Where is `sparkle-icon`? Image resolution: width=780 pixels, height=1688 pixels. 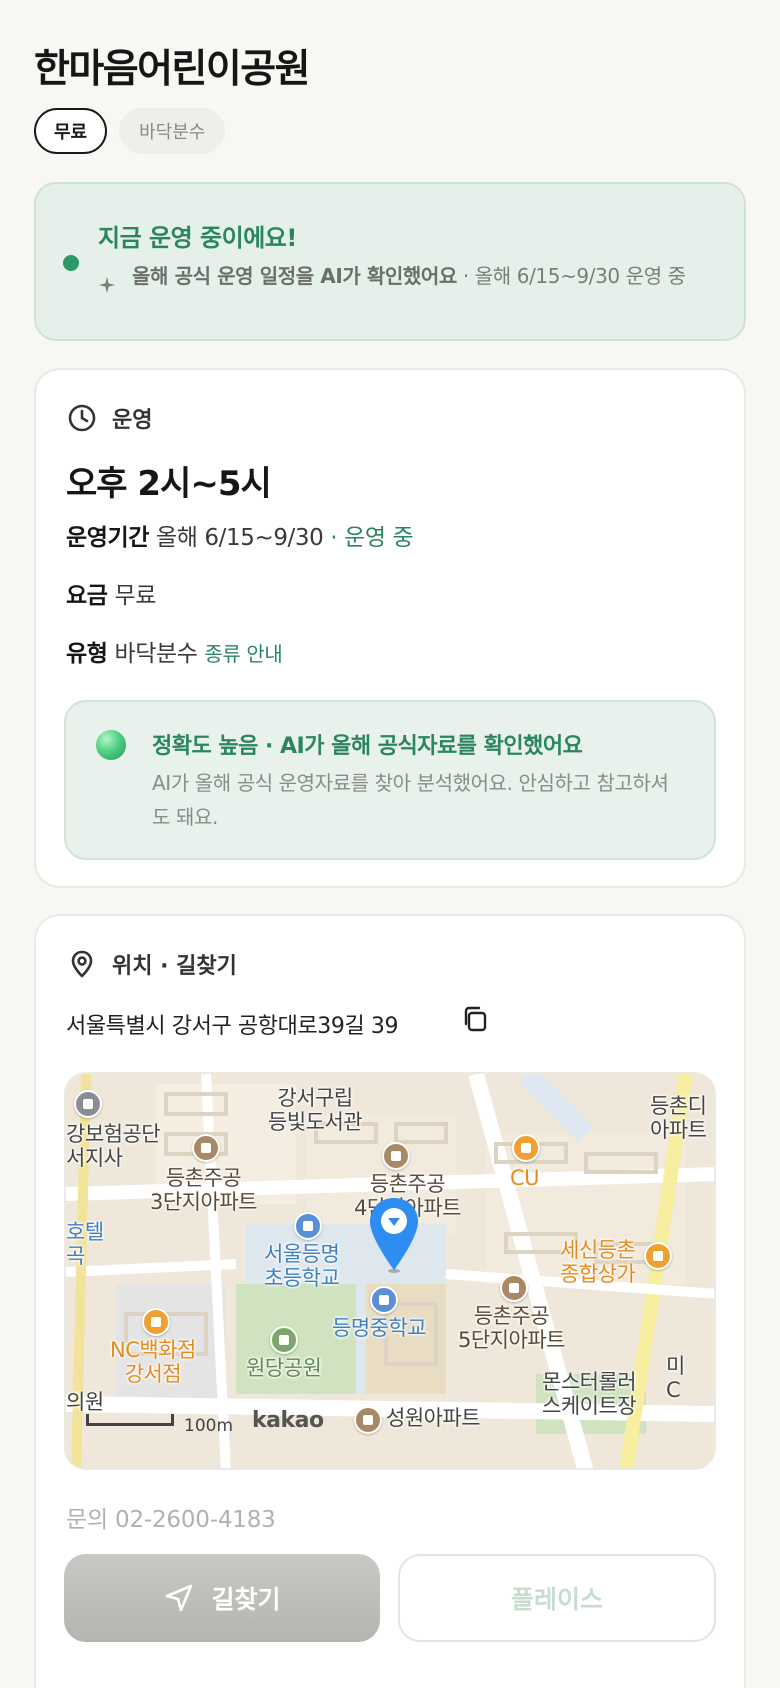 sparkle-icon is located at coordinates (107, 285).